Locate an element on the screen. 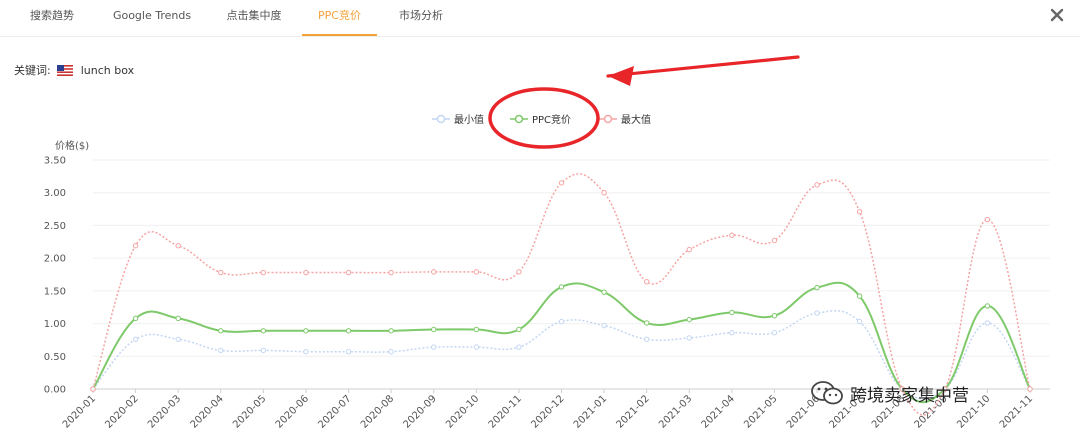 This screenshot has width=1080, height=441. x-tick-label: 2021-05 is located at coordinates (760, 411).